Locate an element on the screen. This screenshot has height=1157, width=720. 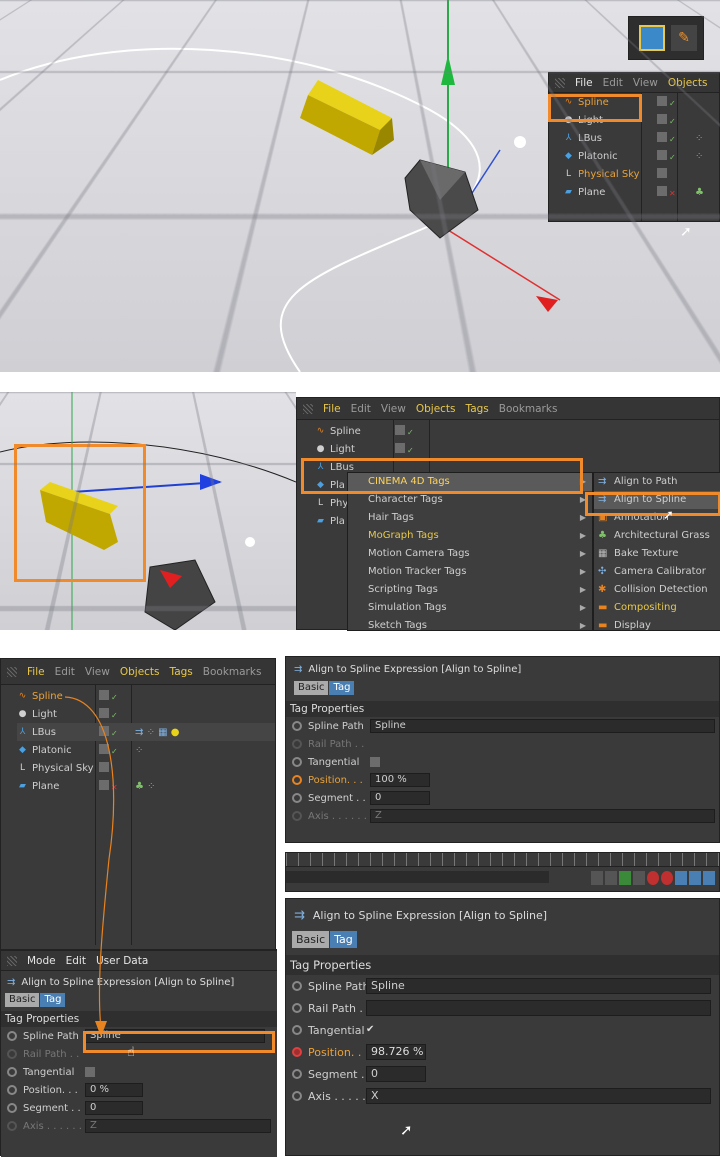
menu-item-hair-tags: Hair Tags ▶ is located at coordinates (470, 518).